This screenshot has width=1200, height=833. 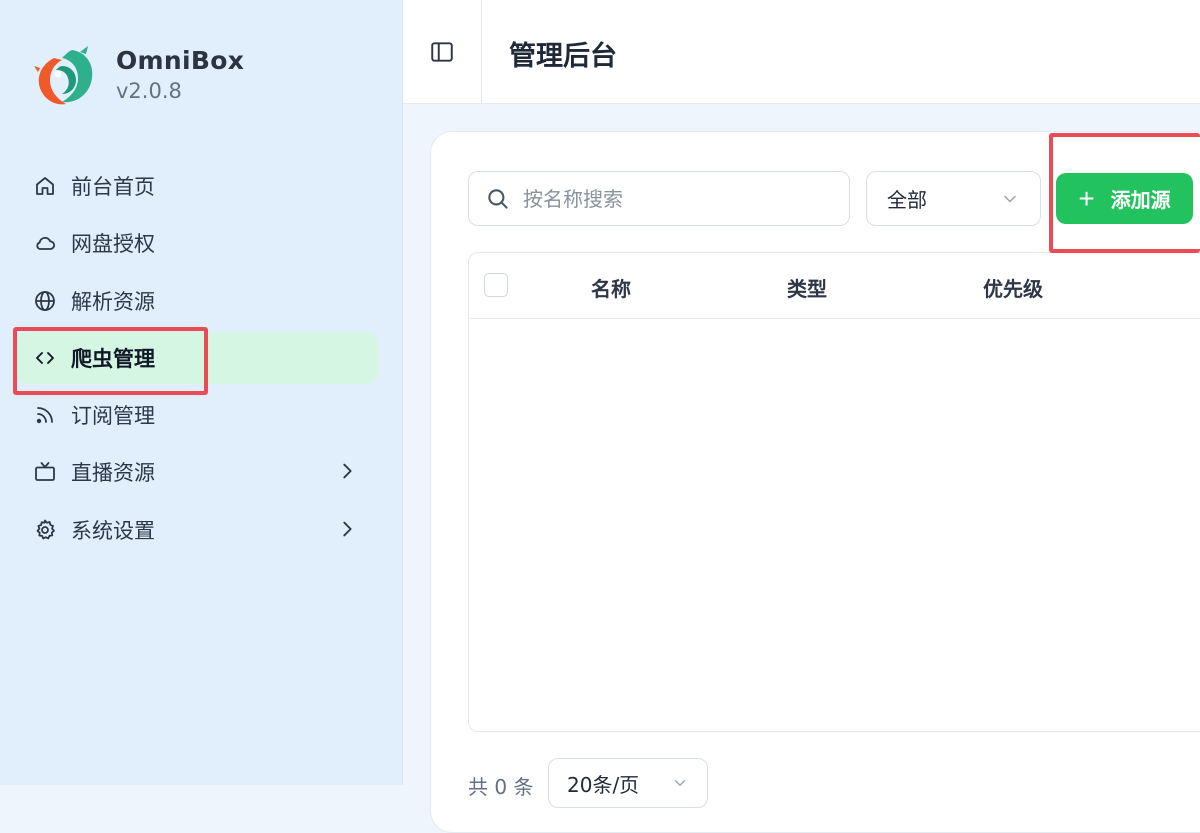 I want to click on page-size-select: 20条/页, so click(x=628, y=783).